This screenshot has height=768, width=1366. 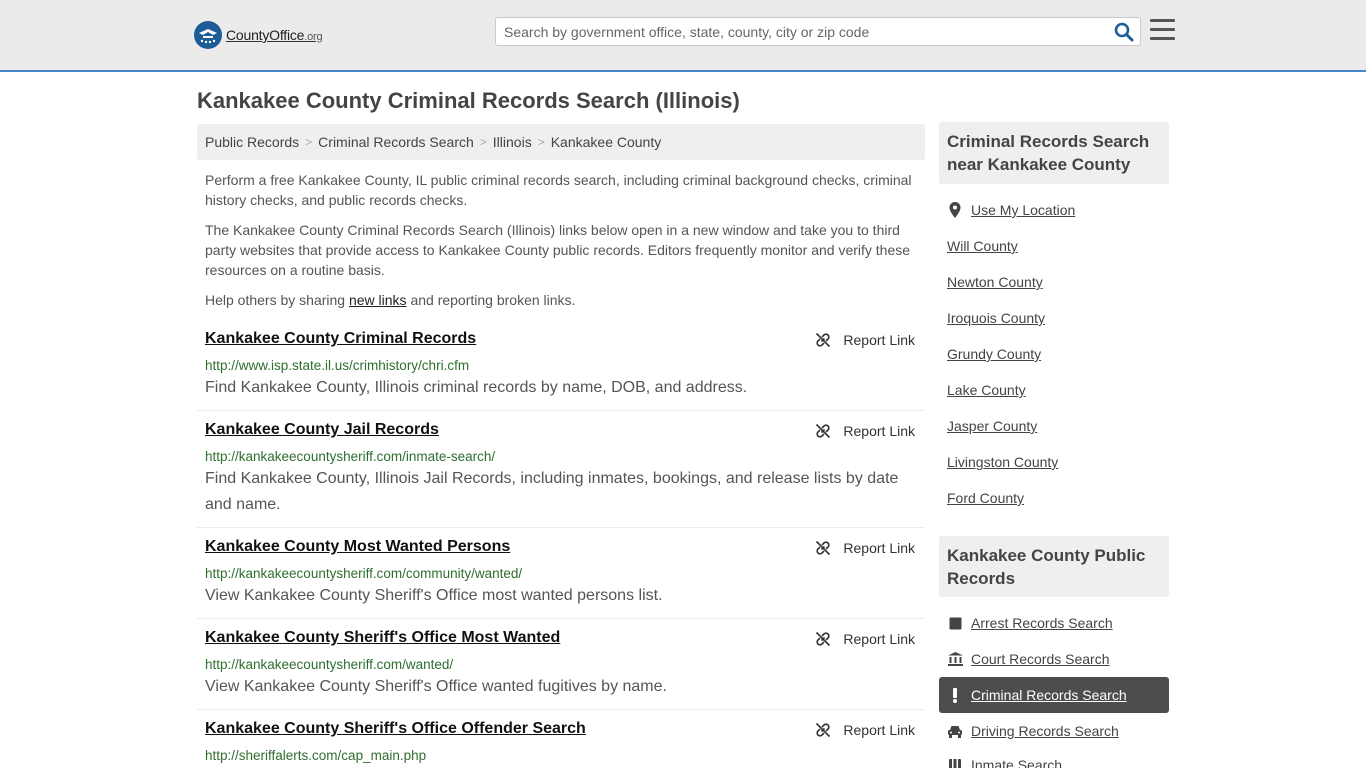 I want to click on hamburger-menu-icon, so click(x=1163, y=31).